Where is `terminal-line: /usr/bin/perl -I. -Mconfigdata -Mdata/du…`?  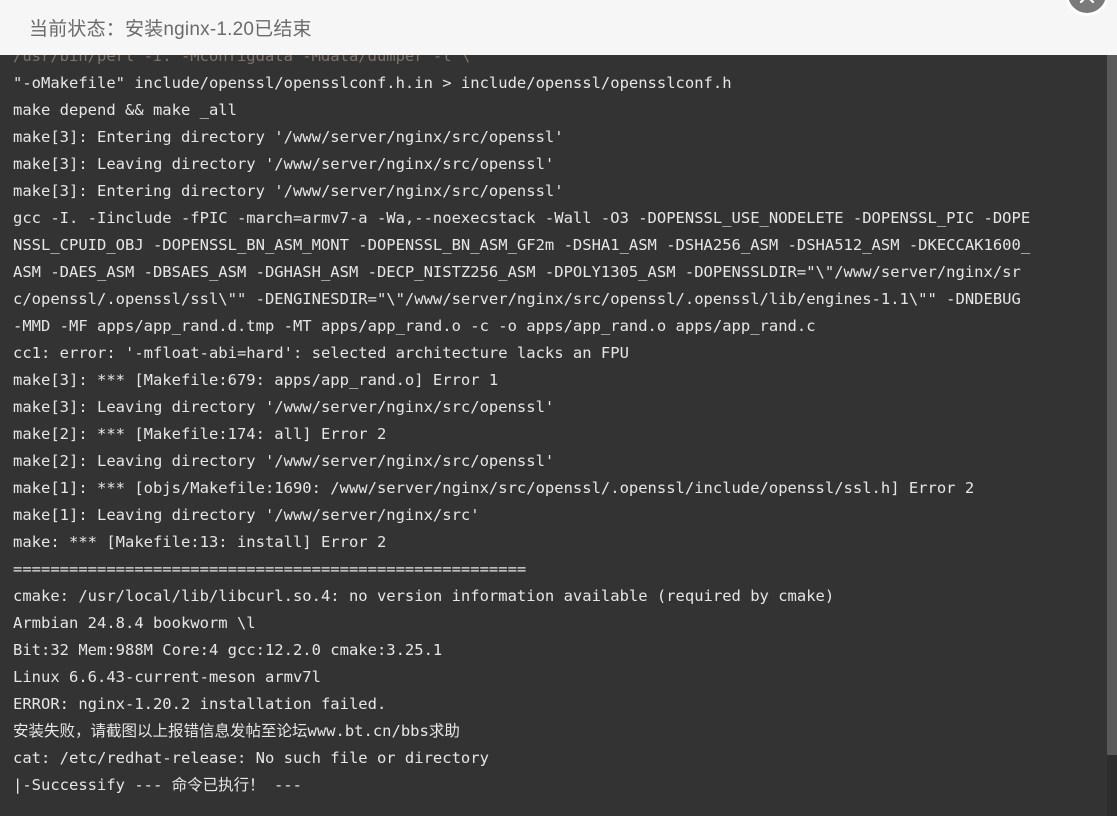
terminal-line: /usr/bin/perl -I. -Mconfigdata -Mdata/du… is located at coordinates (242, 60).